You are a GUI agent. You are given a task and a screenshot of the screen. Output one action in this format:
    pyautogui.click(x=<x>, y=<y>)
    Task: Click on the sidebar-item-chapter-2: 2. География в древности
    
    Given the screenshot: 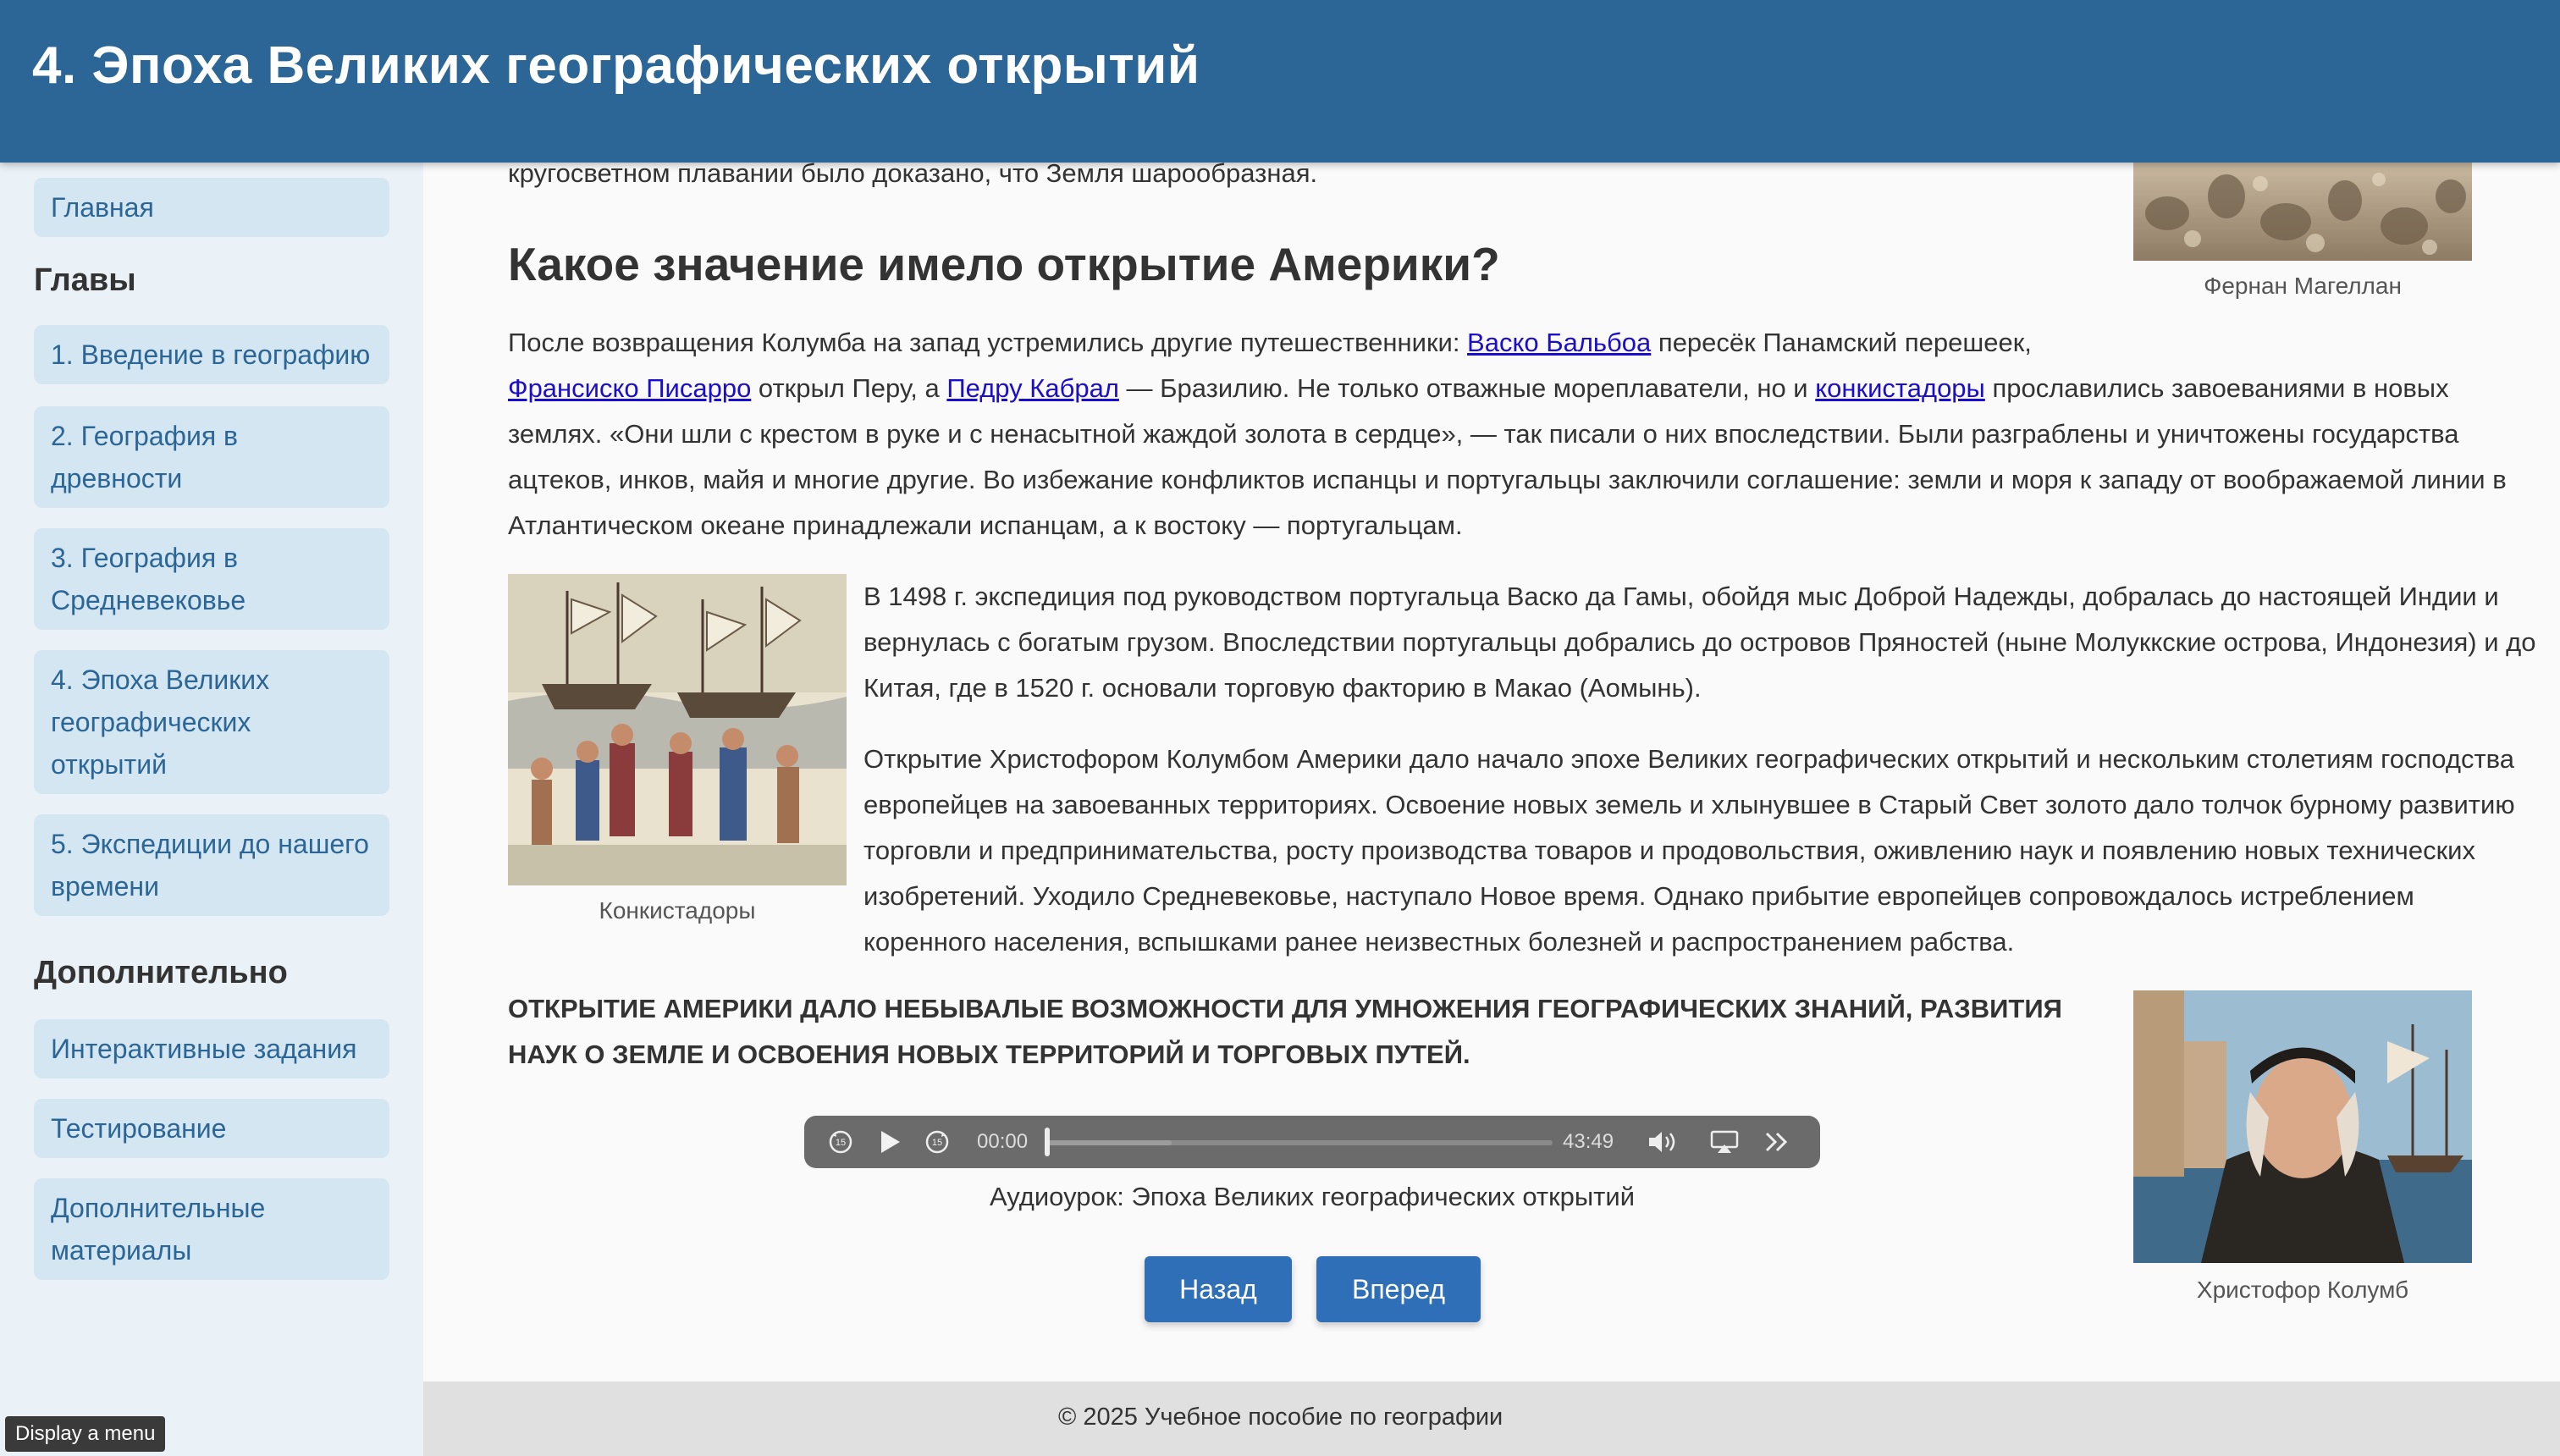 What is the action you would take?
    pyautogui.click(x=211, y=457)
    